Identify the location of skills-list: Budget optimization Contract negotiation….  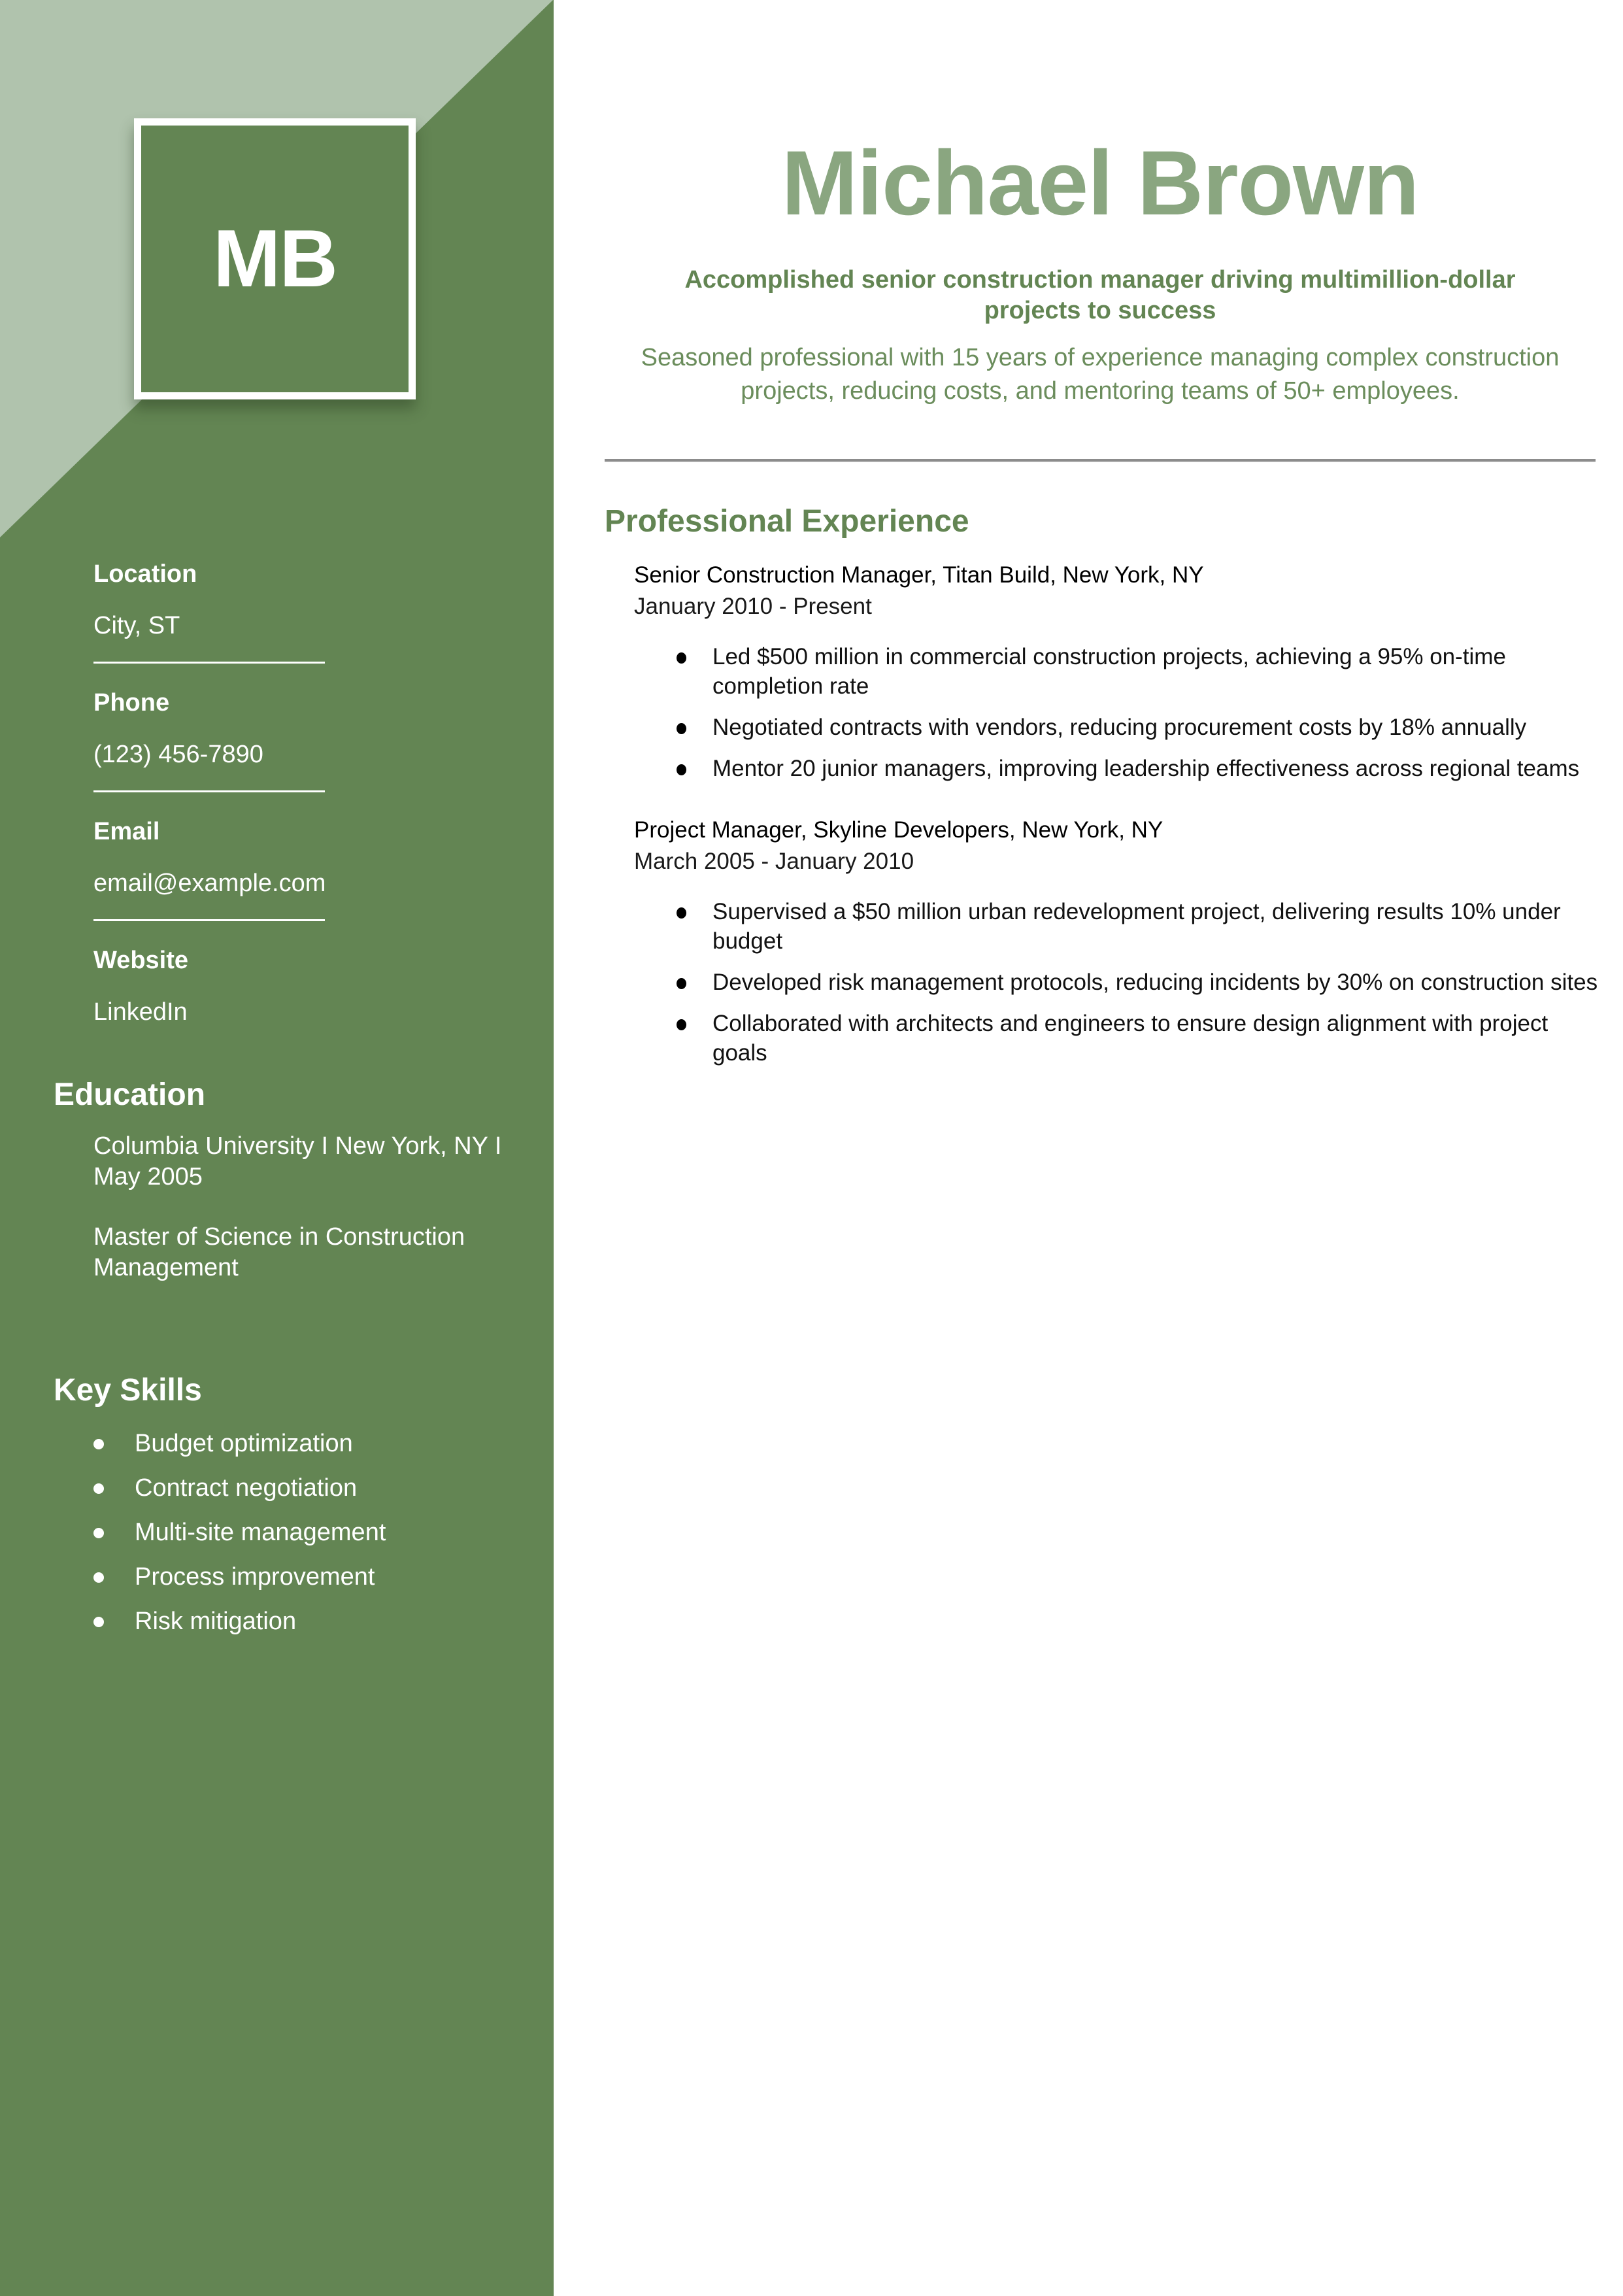
(239, 1536).